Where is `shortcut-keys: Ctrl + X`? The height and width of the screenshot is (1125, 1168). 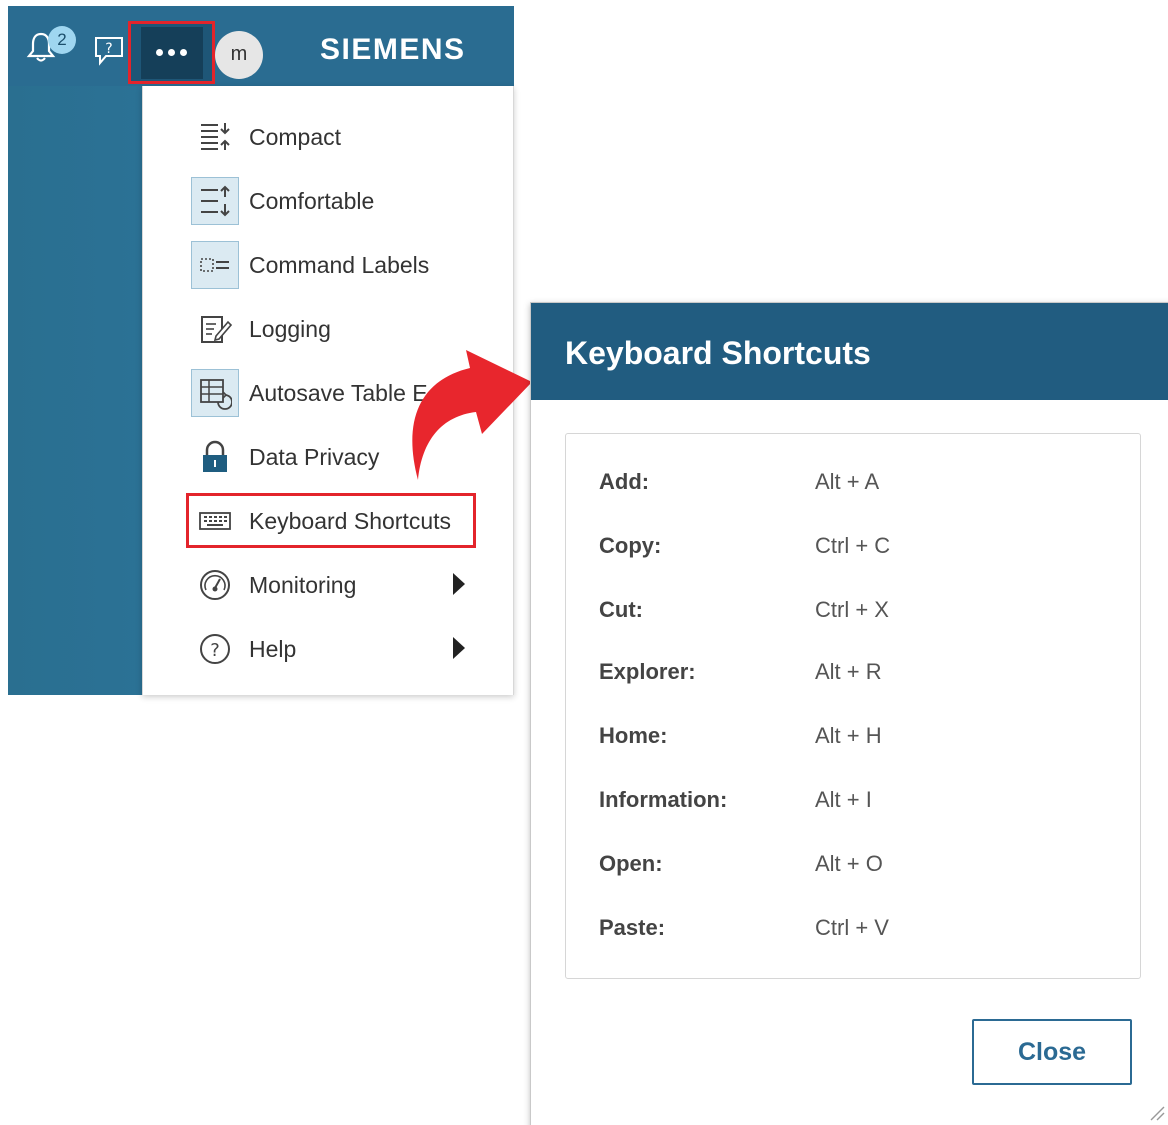
shortcut-keys: Ctrl + X is located at coordinates (852, 609).